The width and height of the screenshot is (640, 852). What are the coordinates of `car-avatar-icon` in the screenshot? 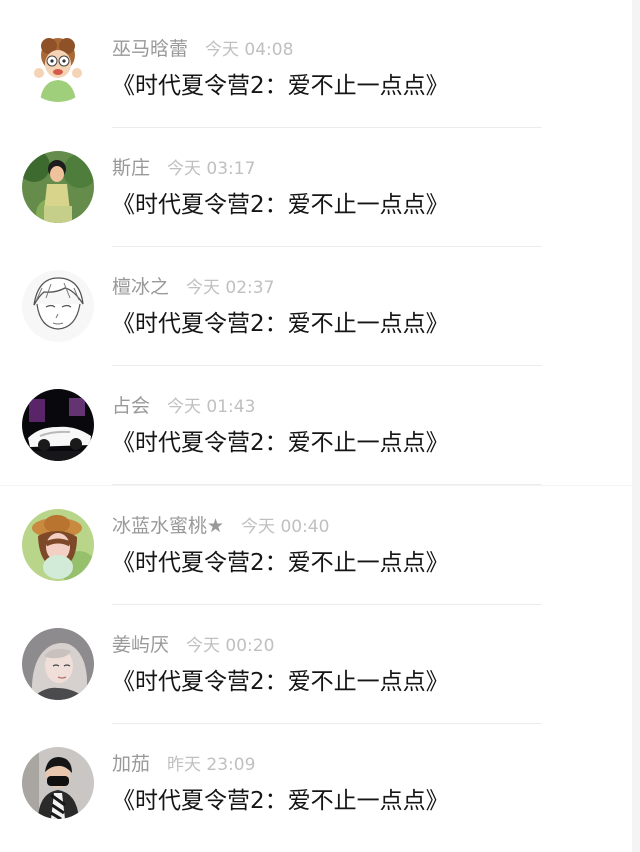 It's located at (58, 425).